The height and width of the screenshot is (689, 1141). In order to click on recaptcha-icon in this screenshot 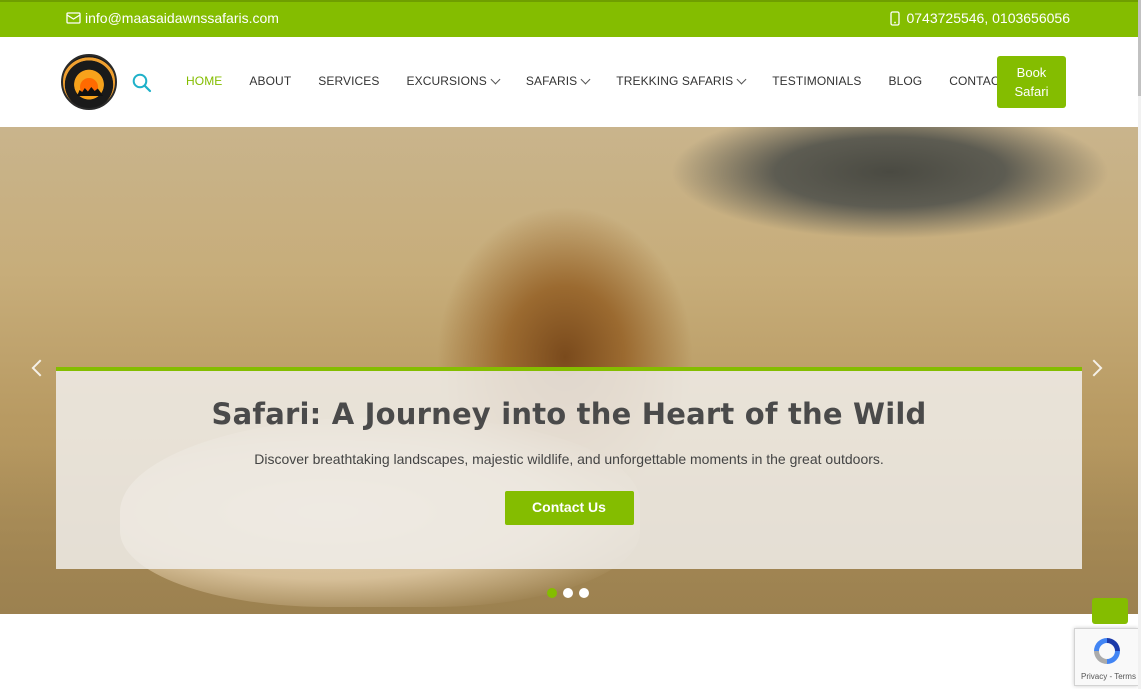, I will do `click(1107, 653)`.